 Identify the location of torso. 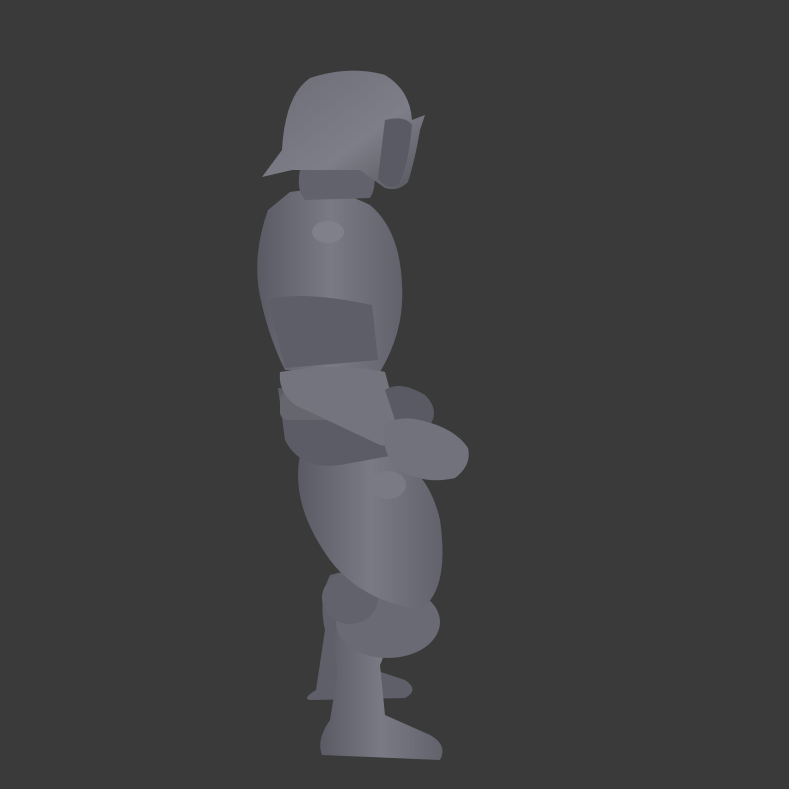
(330, 281).